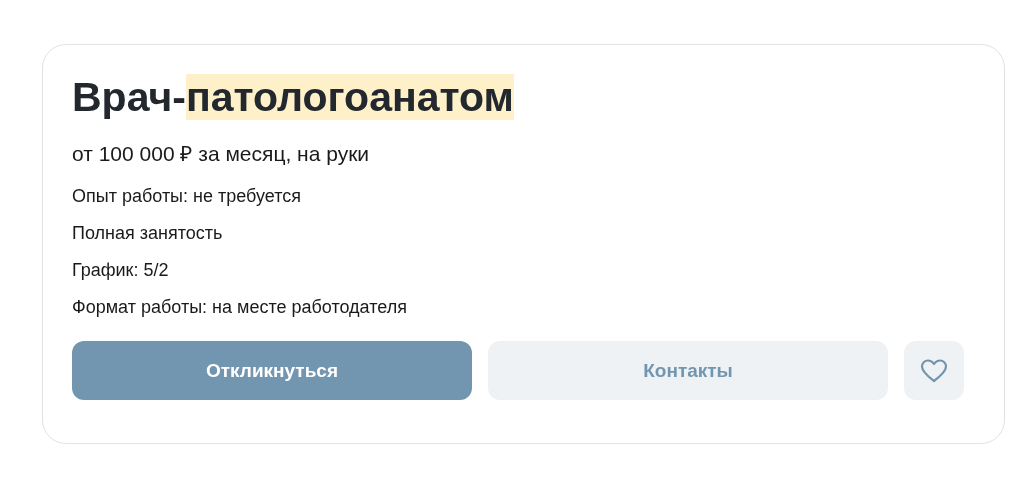 The image size is (1035, 486). What do you see at coordinates (349, 97) in the screenshot?
I see `vacancy-title: патологоанатом` at bounding box center [349, 97].